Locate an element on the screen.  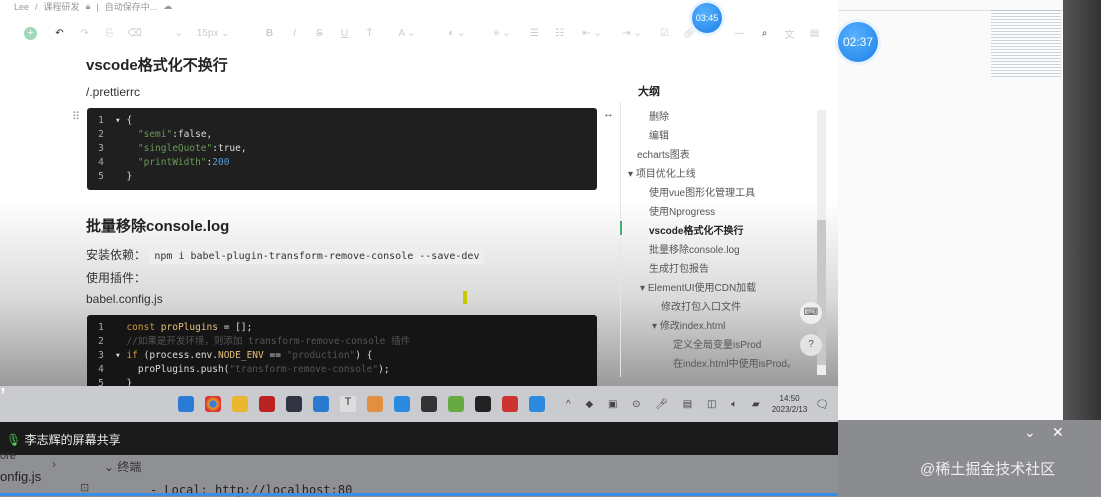
outline-item: 生成打包报告 is located at coordinates (679, 267).